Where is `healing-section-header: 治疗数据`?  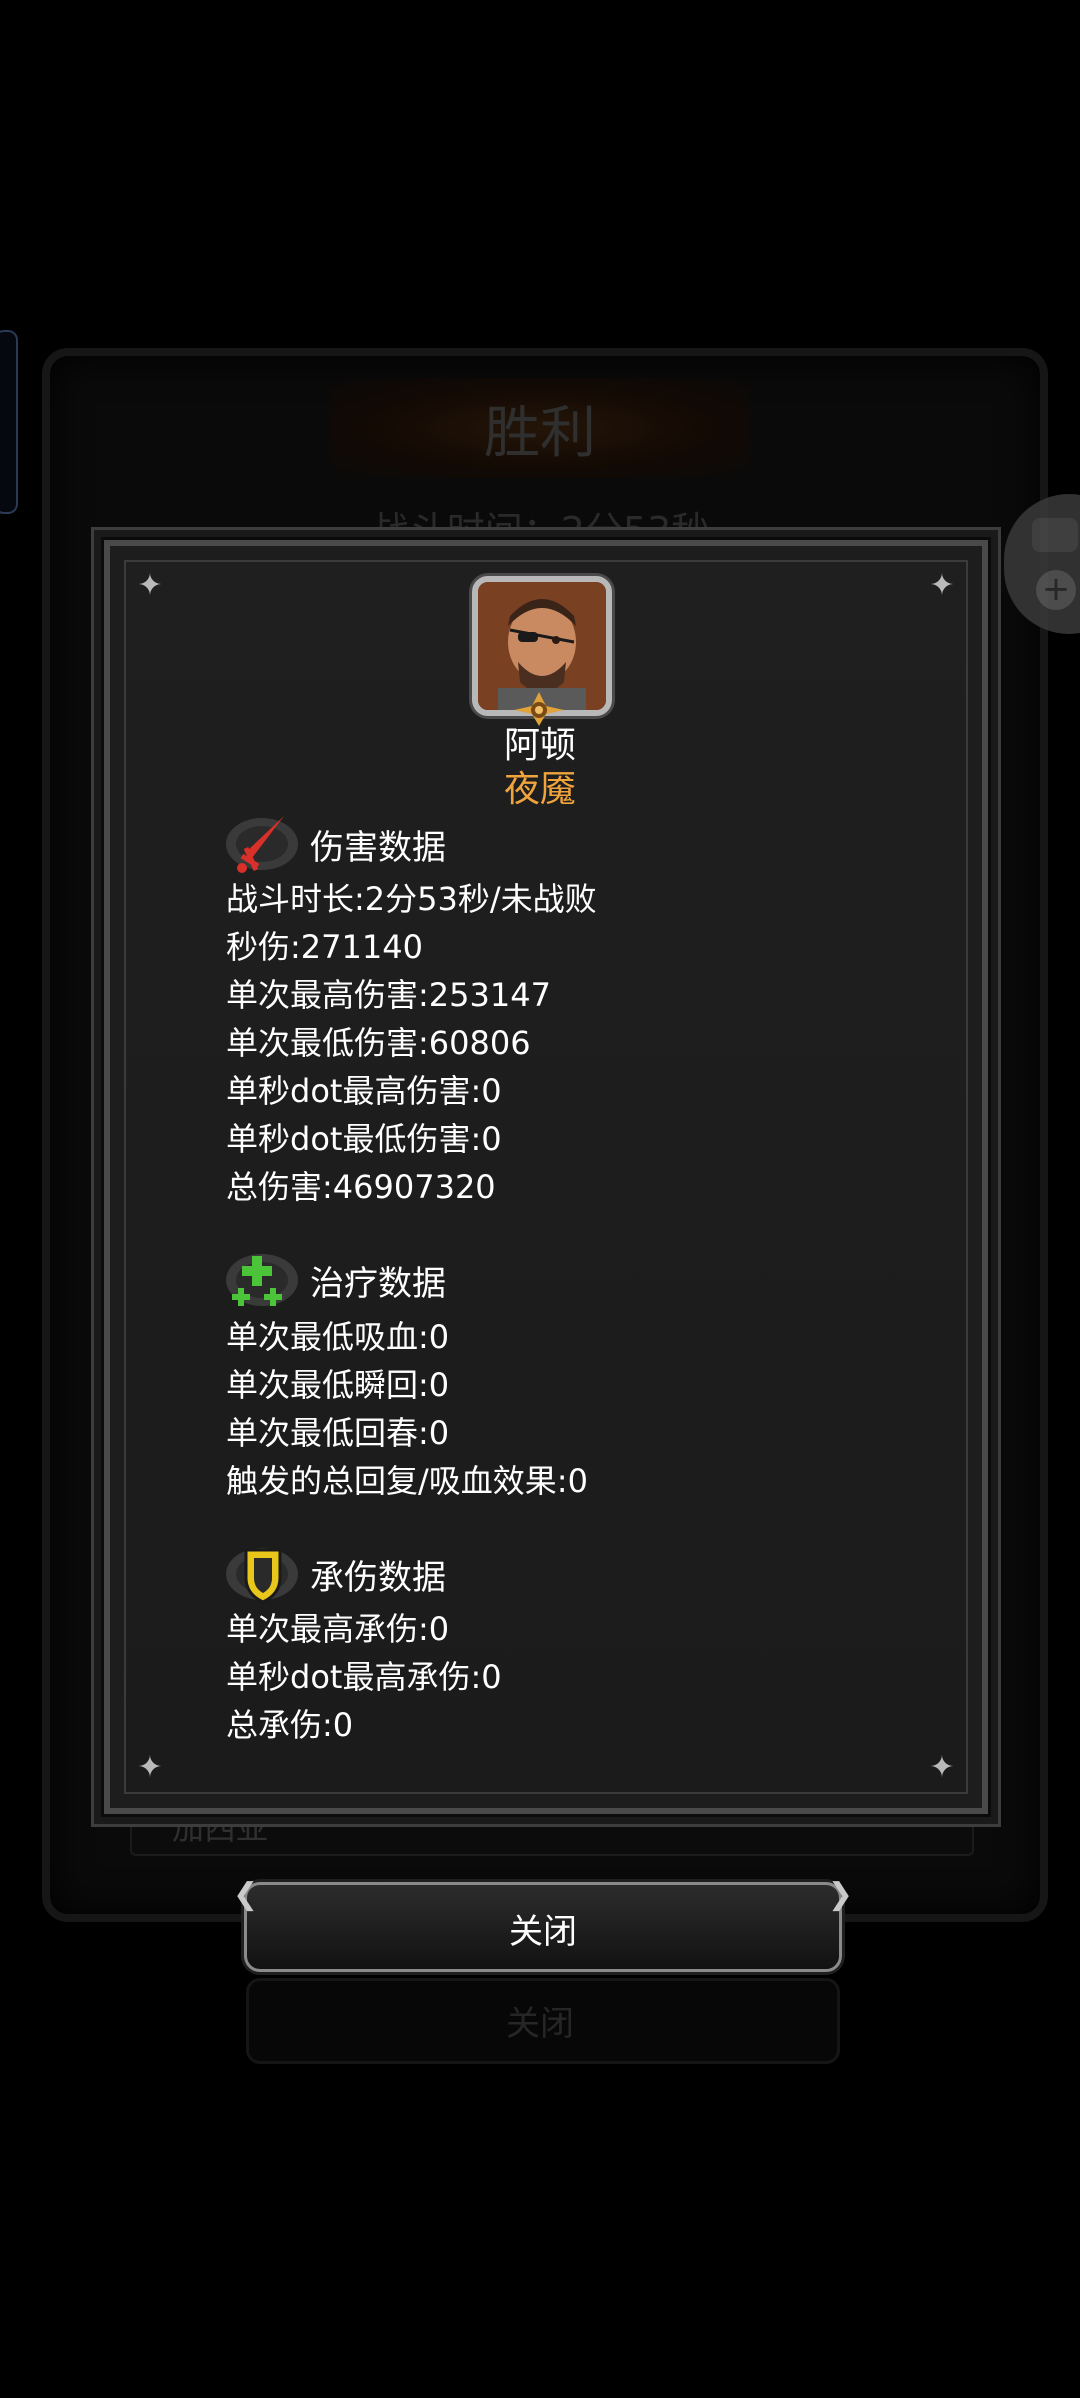 healing-section-header: 治疗数据 is located at coordinates (334, 1280).